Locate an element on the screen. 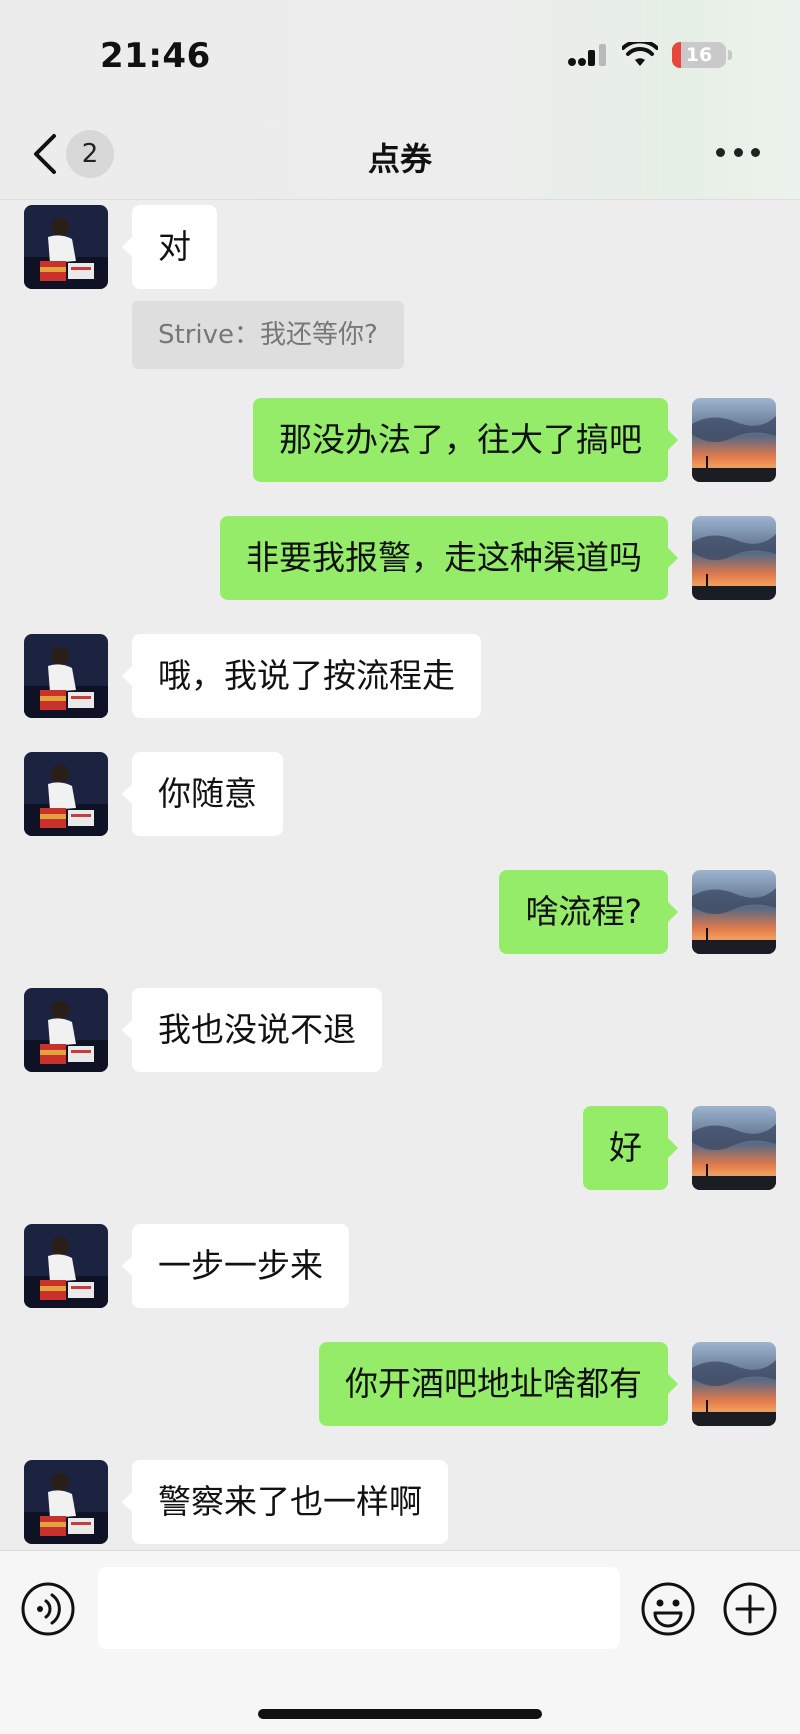 This screenshot has height=1734, width=800. message-row: 你开酒吧地址啥都有 is located at coordinates (400, 1384).